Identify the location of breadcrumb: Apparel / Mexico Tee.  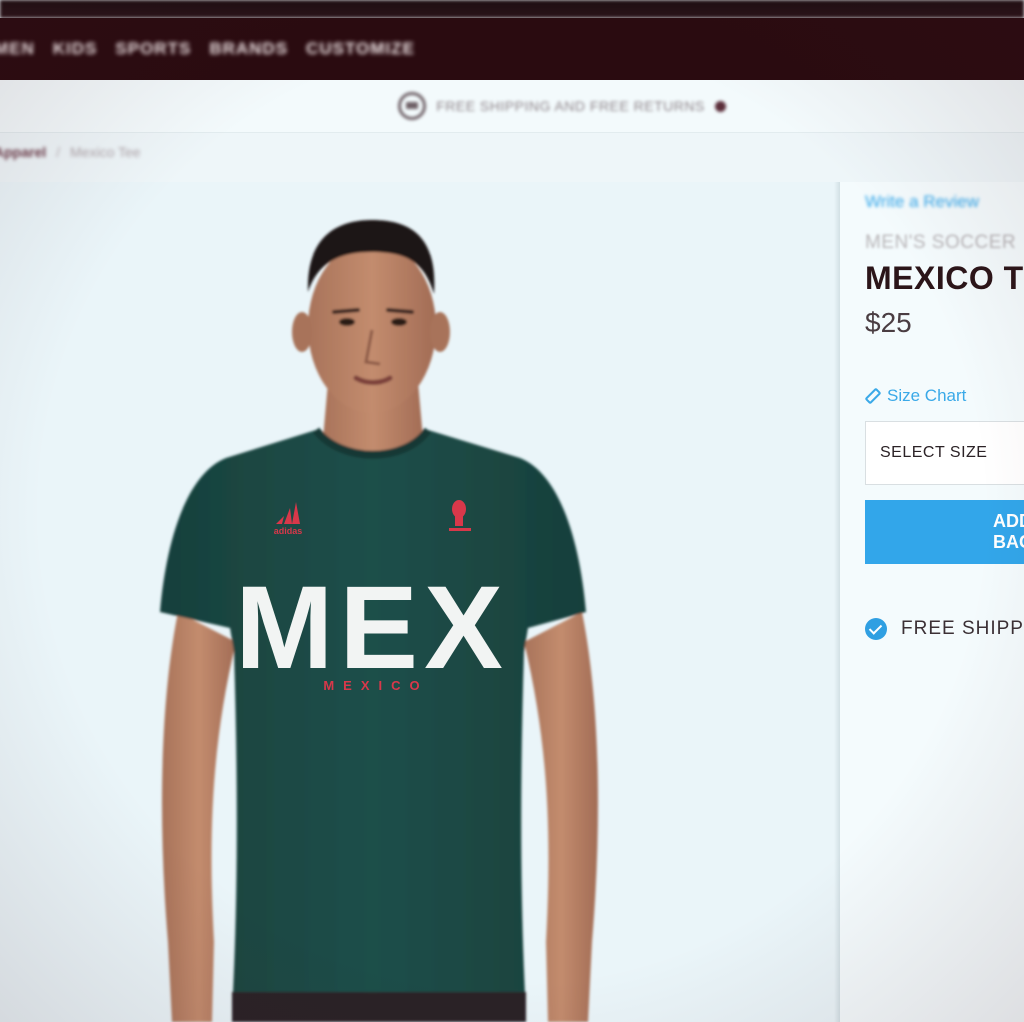
(70, 152).